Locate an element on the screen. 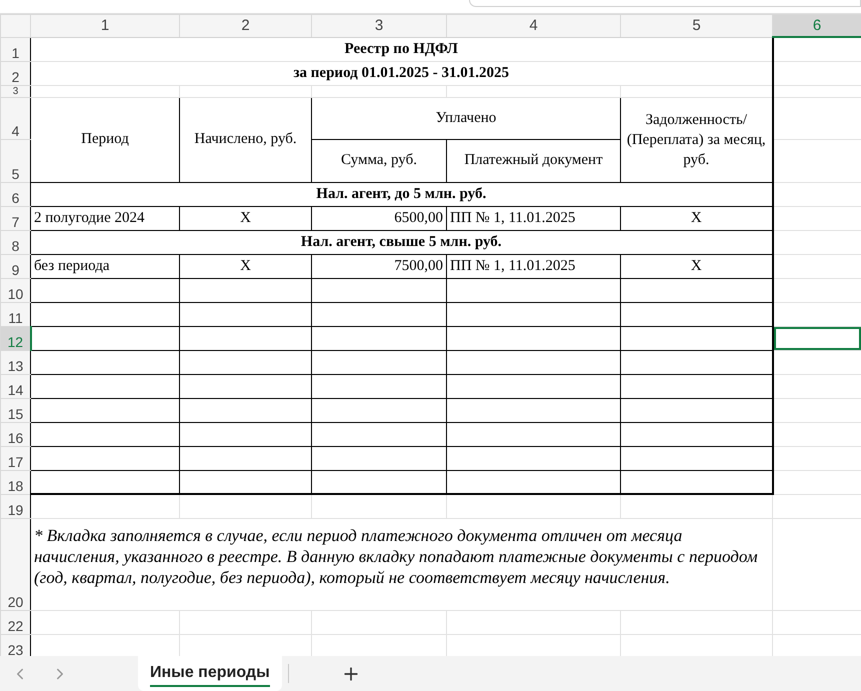 The image size is (861, 691). group-heading: Нал. агент, свыше 5 млн. руб. is located at coordinates (401, 242).